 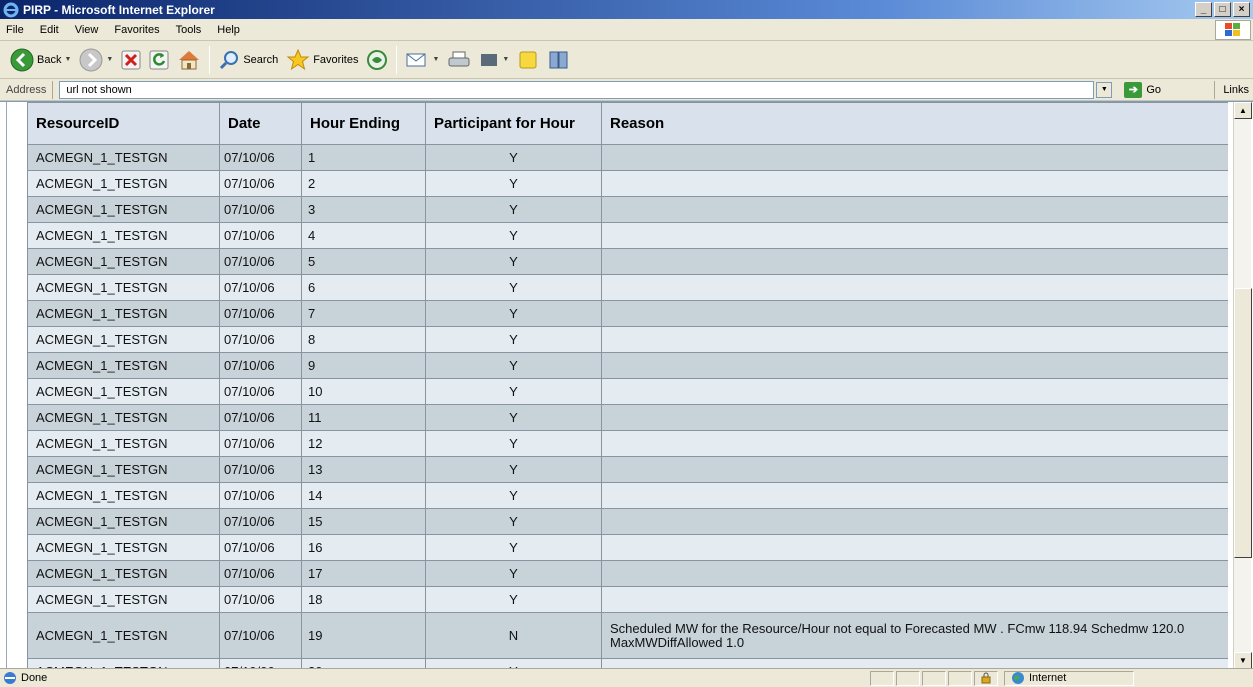 I want to click on print-button, so click(x=459, y=60).